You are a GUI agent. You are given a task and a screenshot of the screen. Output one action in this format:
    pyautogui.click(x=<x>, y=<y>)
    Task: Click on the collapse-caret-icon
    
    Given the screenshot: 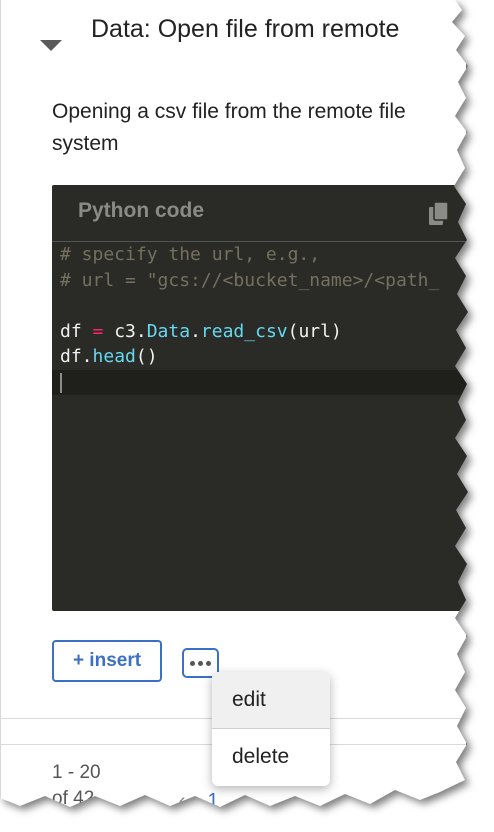 What is the action you would take?
    pyautogui.click(x=51, y=45)
    